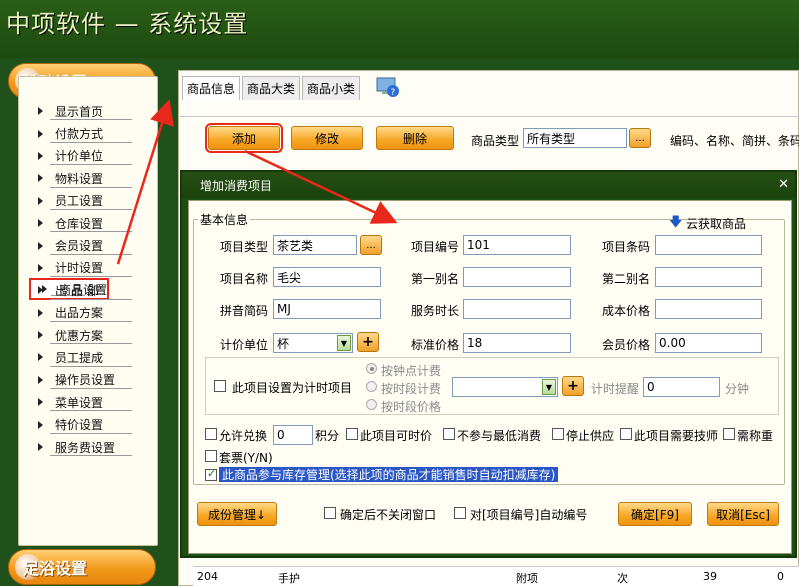 This screenshot has width=799, height=586. What do you see at coordinates (244, 311) in the screenshot?
I see `pinyin-label: 拼音简码` at bounding box center [244, 311].